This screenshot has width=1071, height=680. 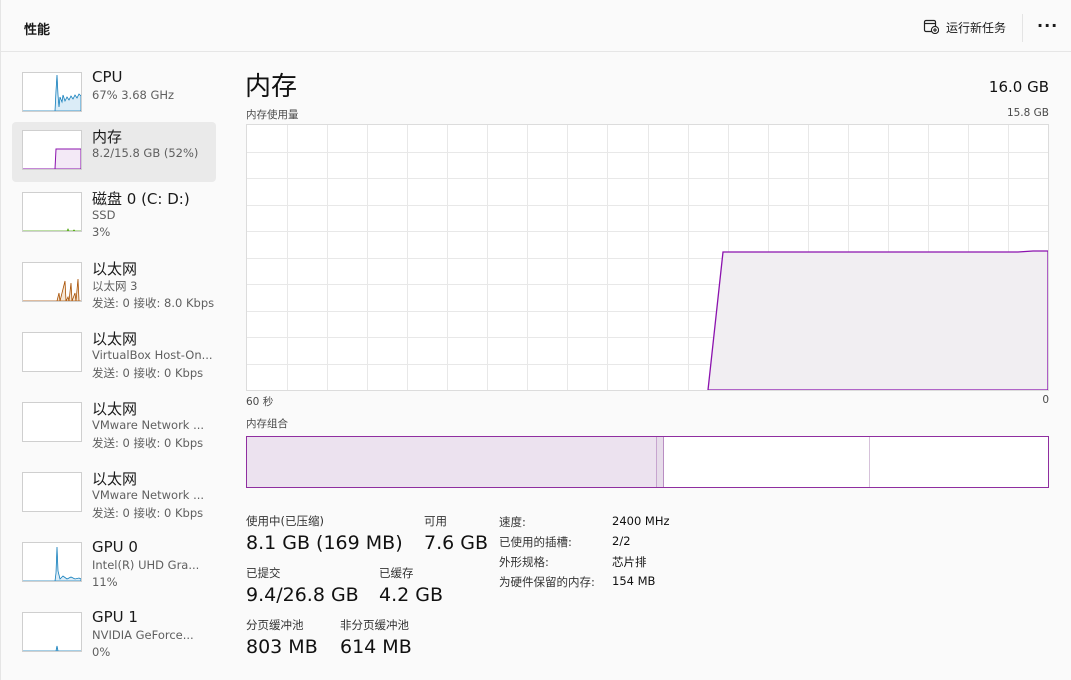 What do you see at coordinates (976, 27) in the screenshot?
I see `run-task-label: 运行新任务` at bounding box center [976, 27].